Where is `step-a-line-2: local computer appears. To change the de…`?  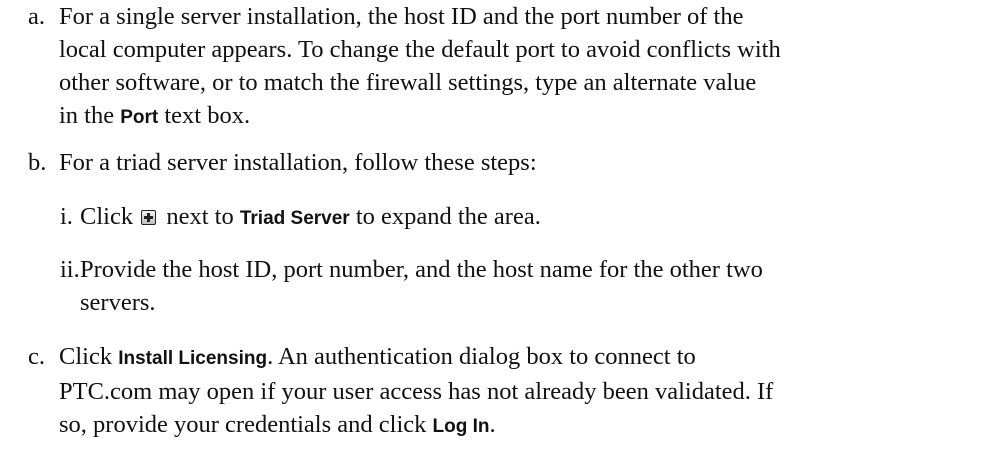
step-a-line-2: local computer appears. To change the de… is located at coordinates (420, 49).